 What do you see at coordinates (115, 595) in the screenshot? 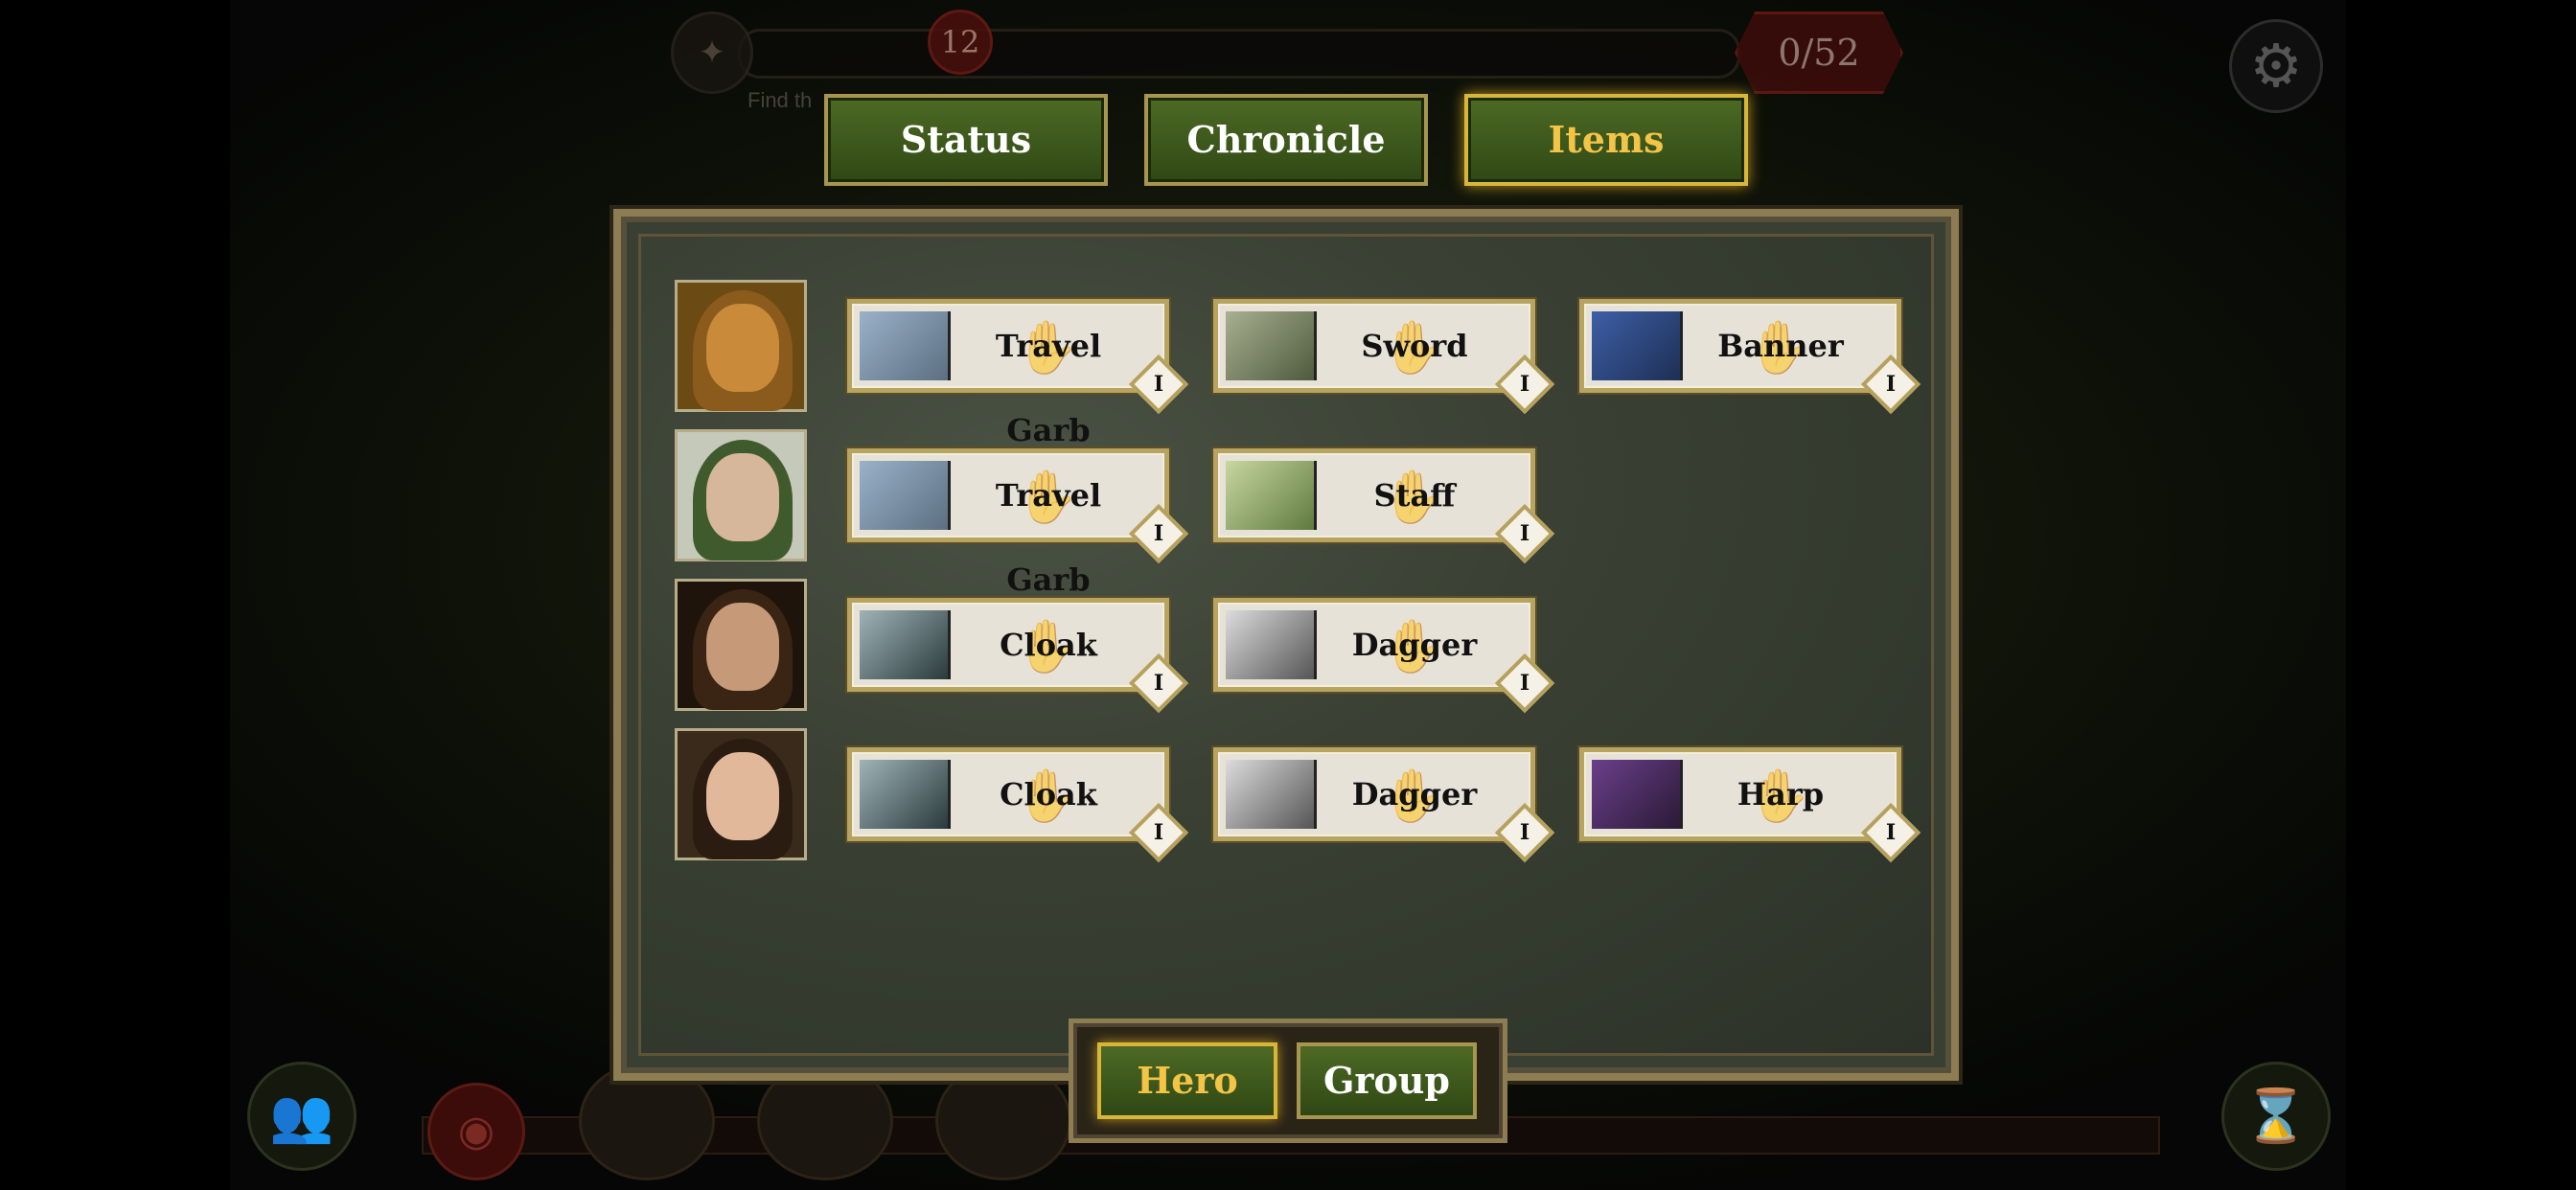
I see `letterbox-left` at bounding box center [115, 595].